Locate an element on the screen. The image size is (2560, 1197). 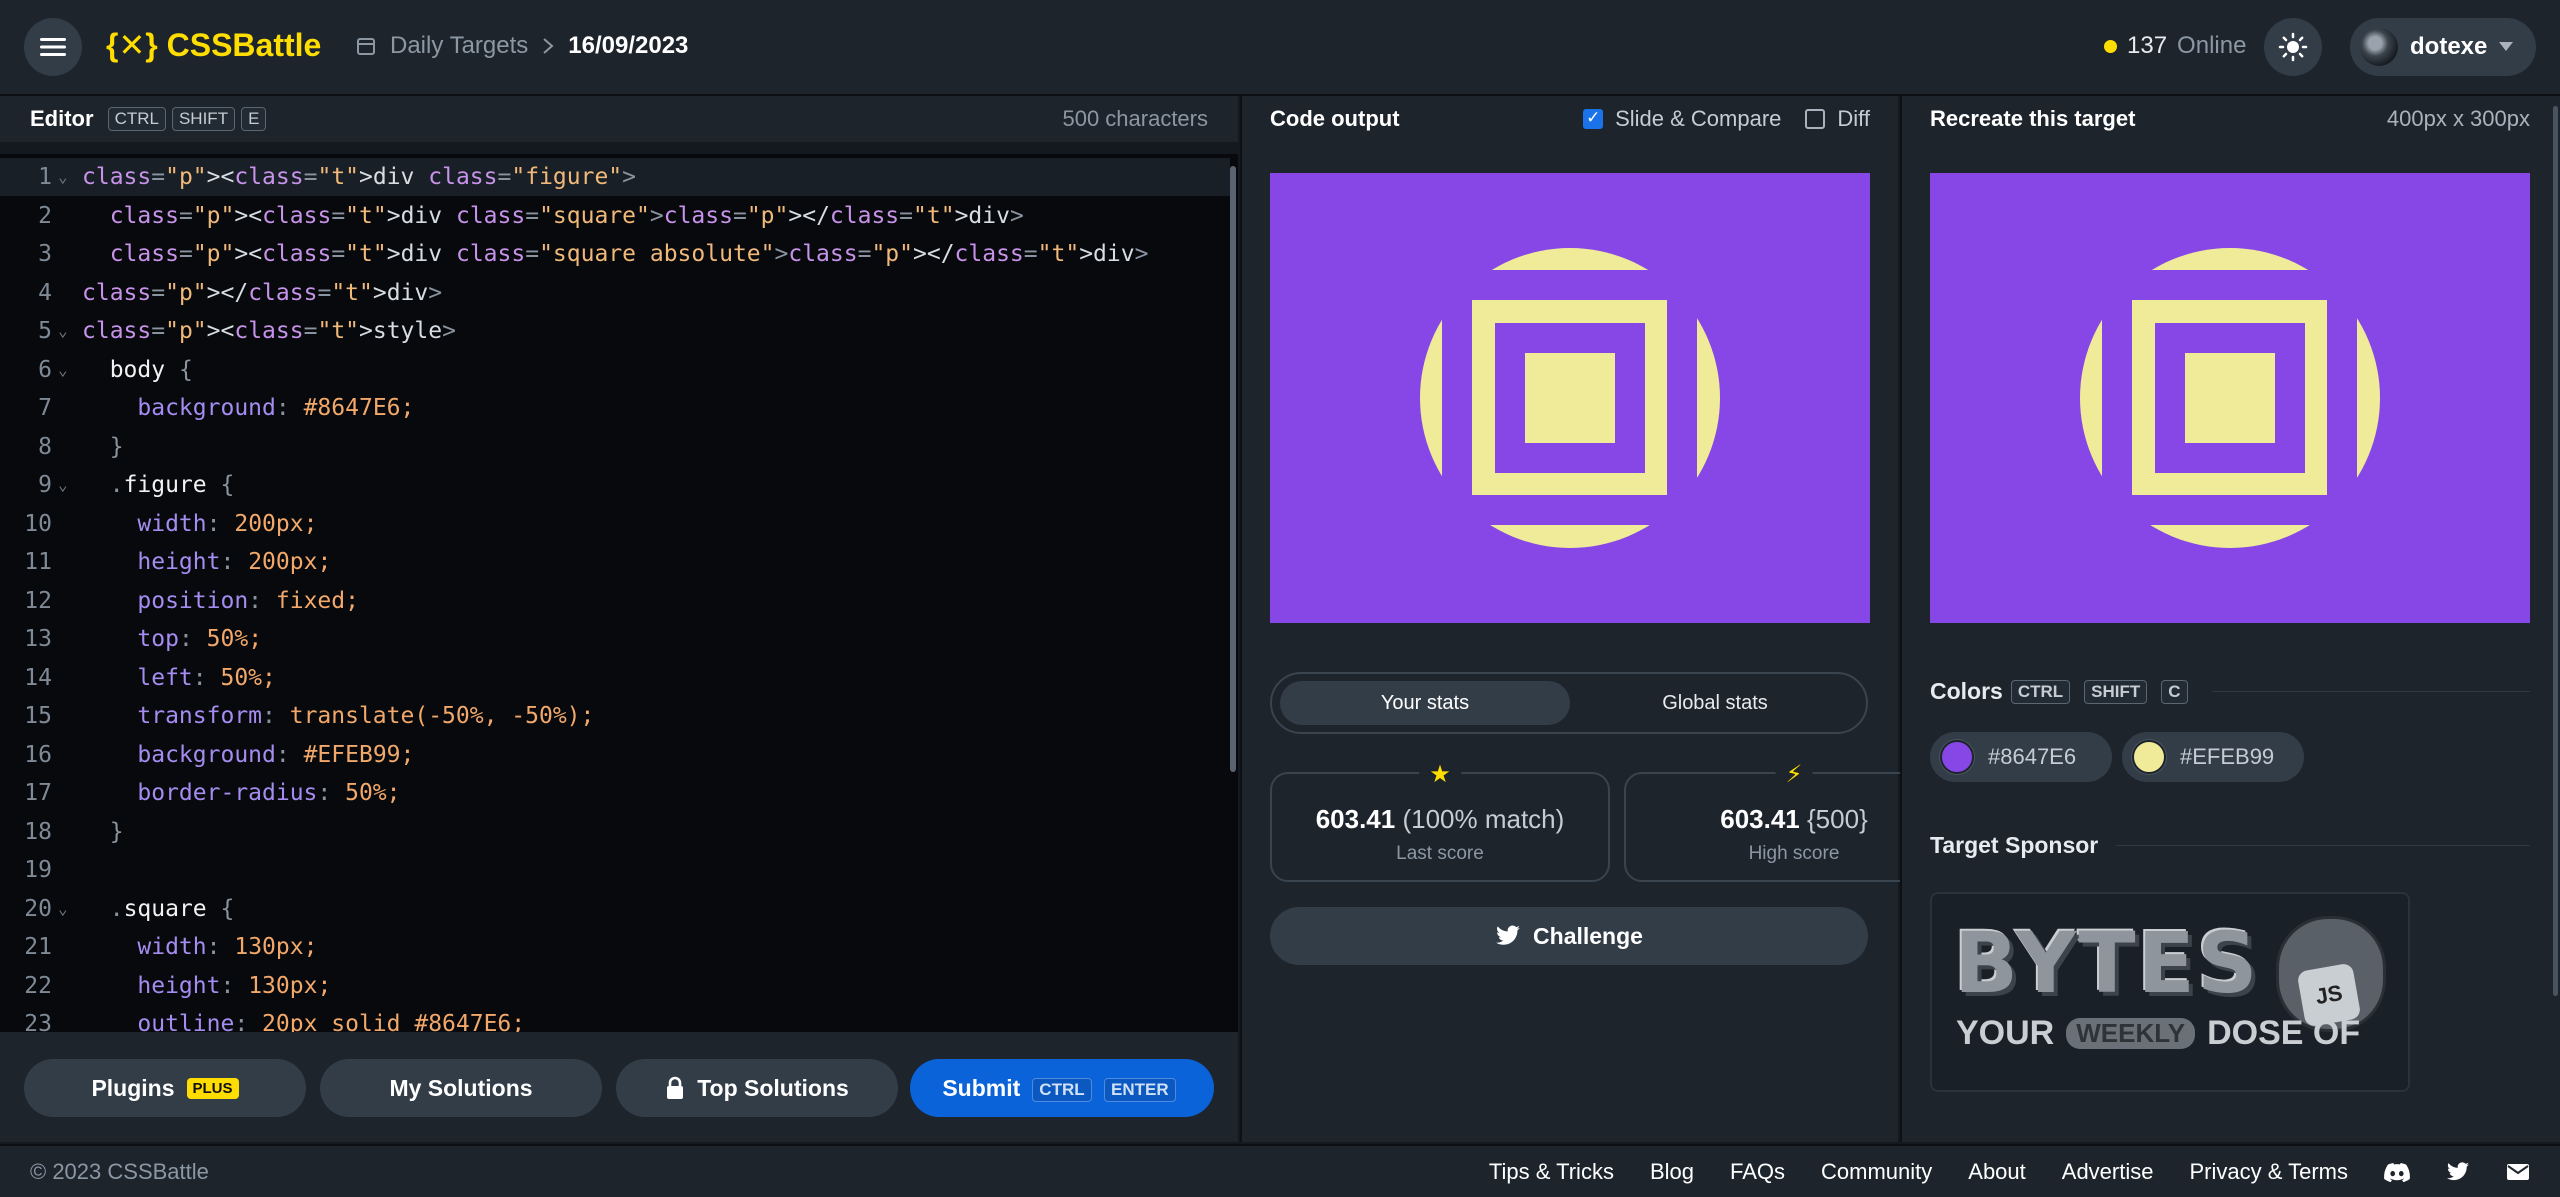
tab-global-stats: Global stats is located at coordinates (1715, 703).